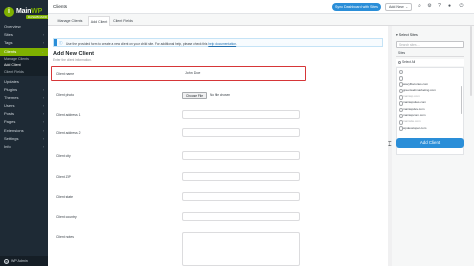 This screenshot has width=474, height=266. I want to click on sidebar-item-label: Extensions, so click(14, 130).